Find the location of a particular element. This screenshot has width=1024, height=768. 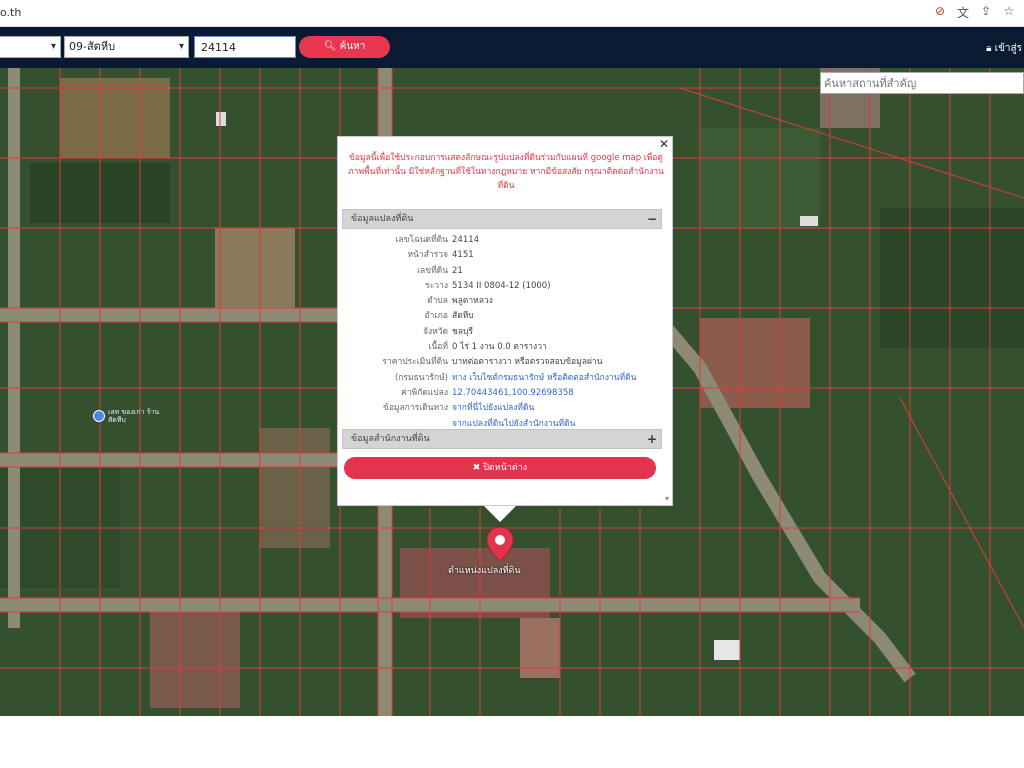

login-link: 🔒︎ เข้าสู่ร is located at coordinates (1004, 48).